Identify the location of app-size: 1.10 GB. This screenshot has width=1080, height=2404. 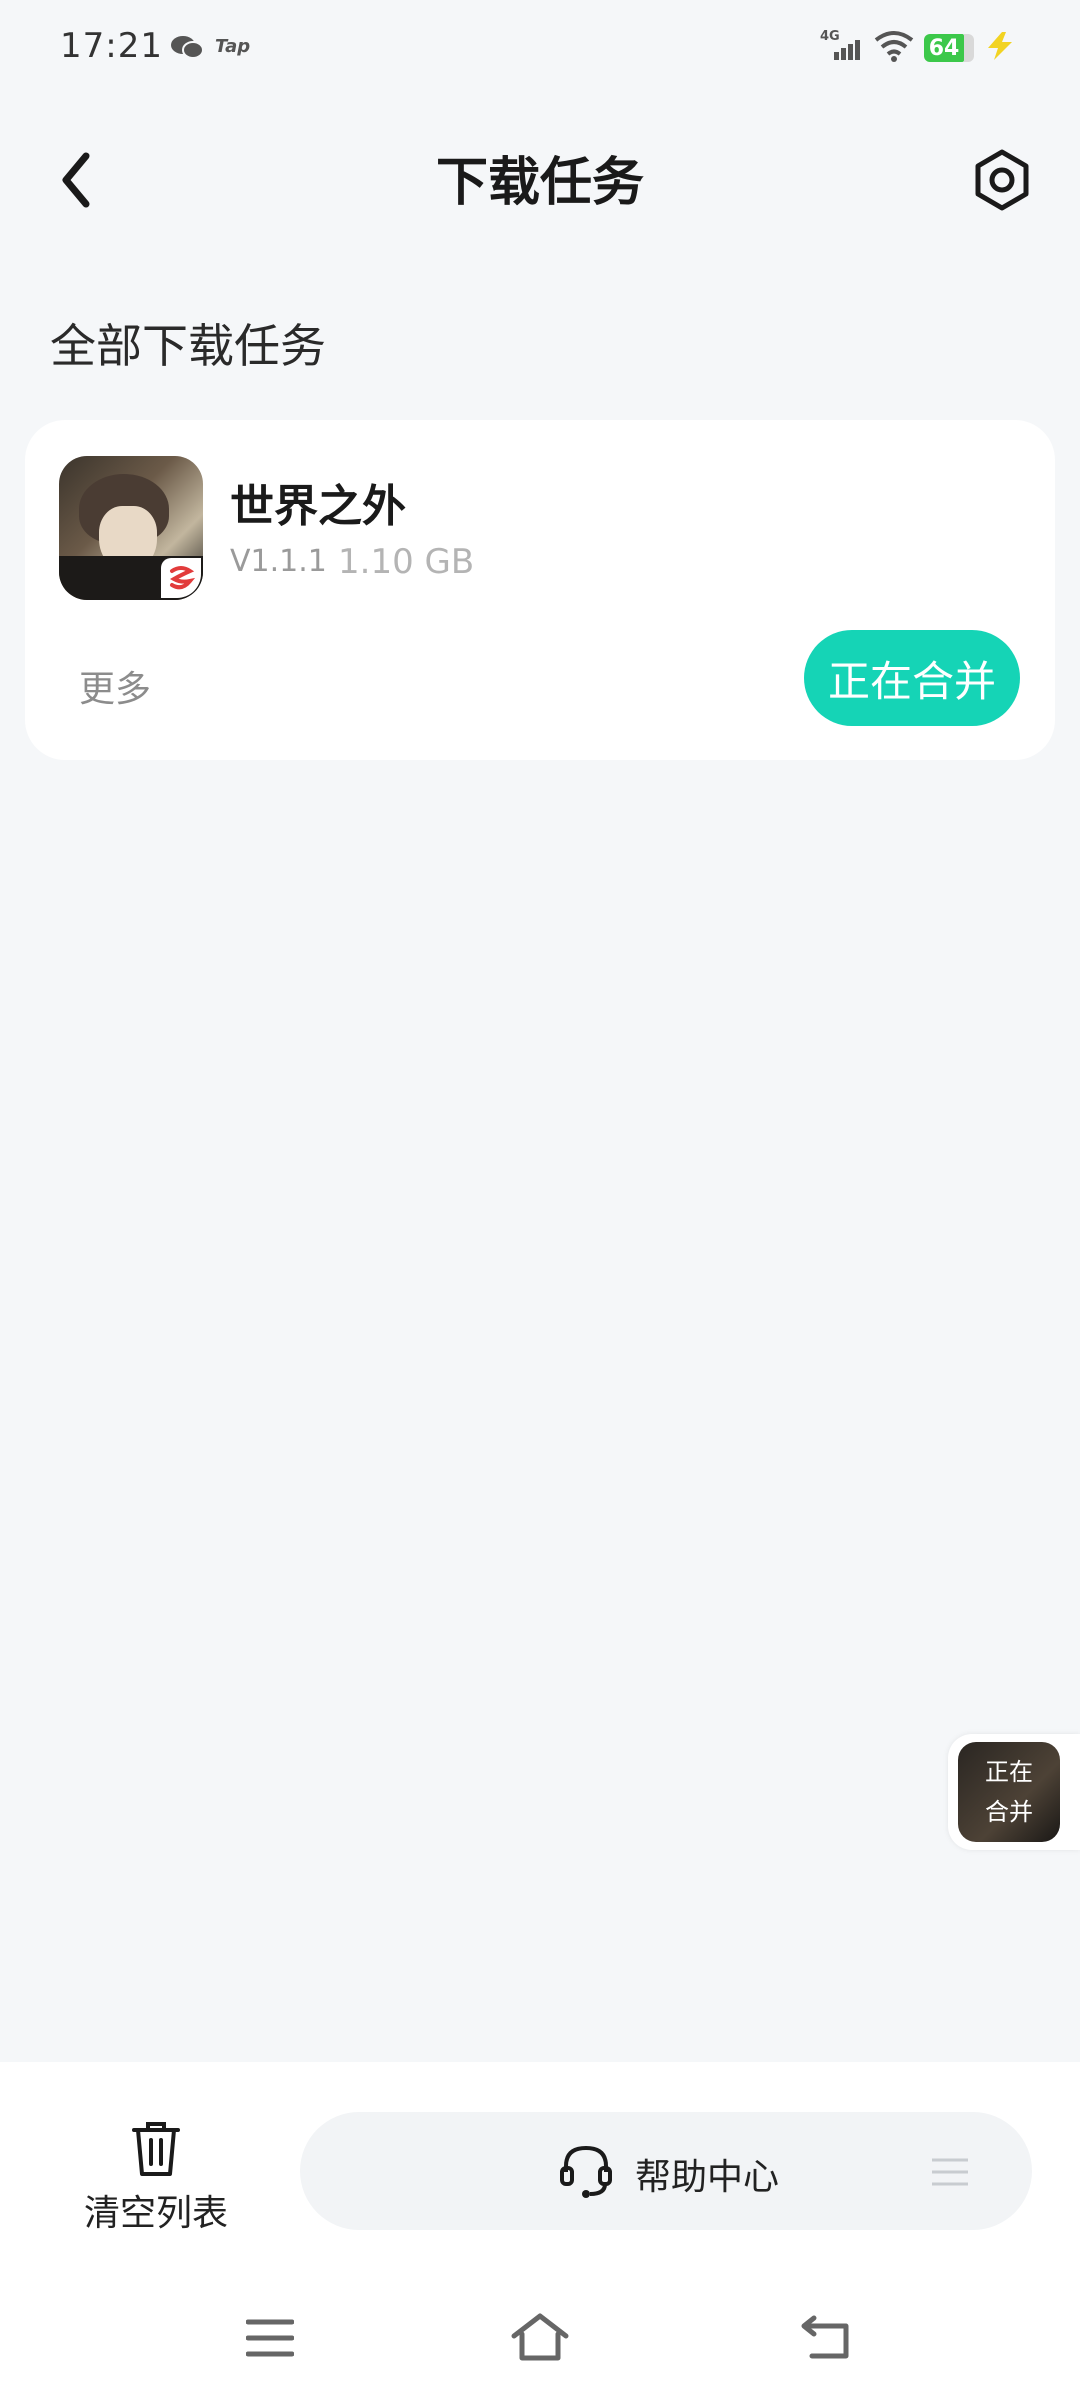
(406, 562).